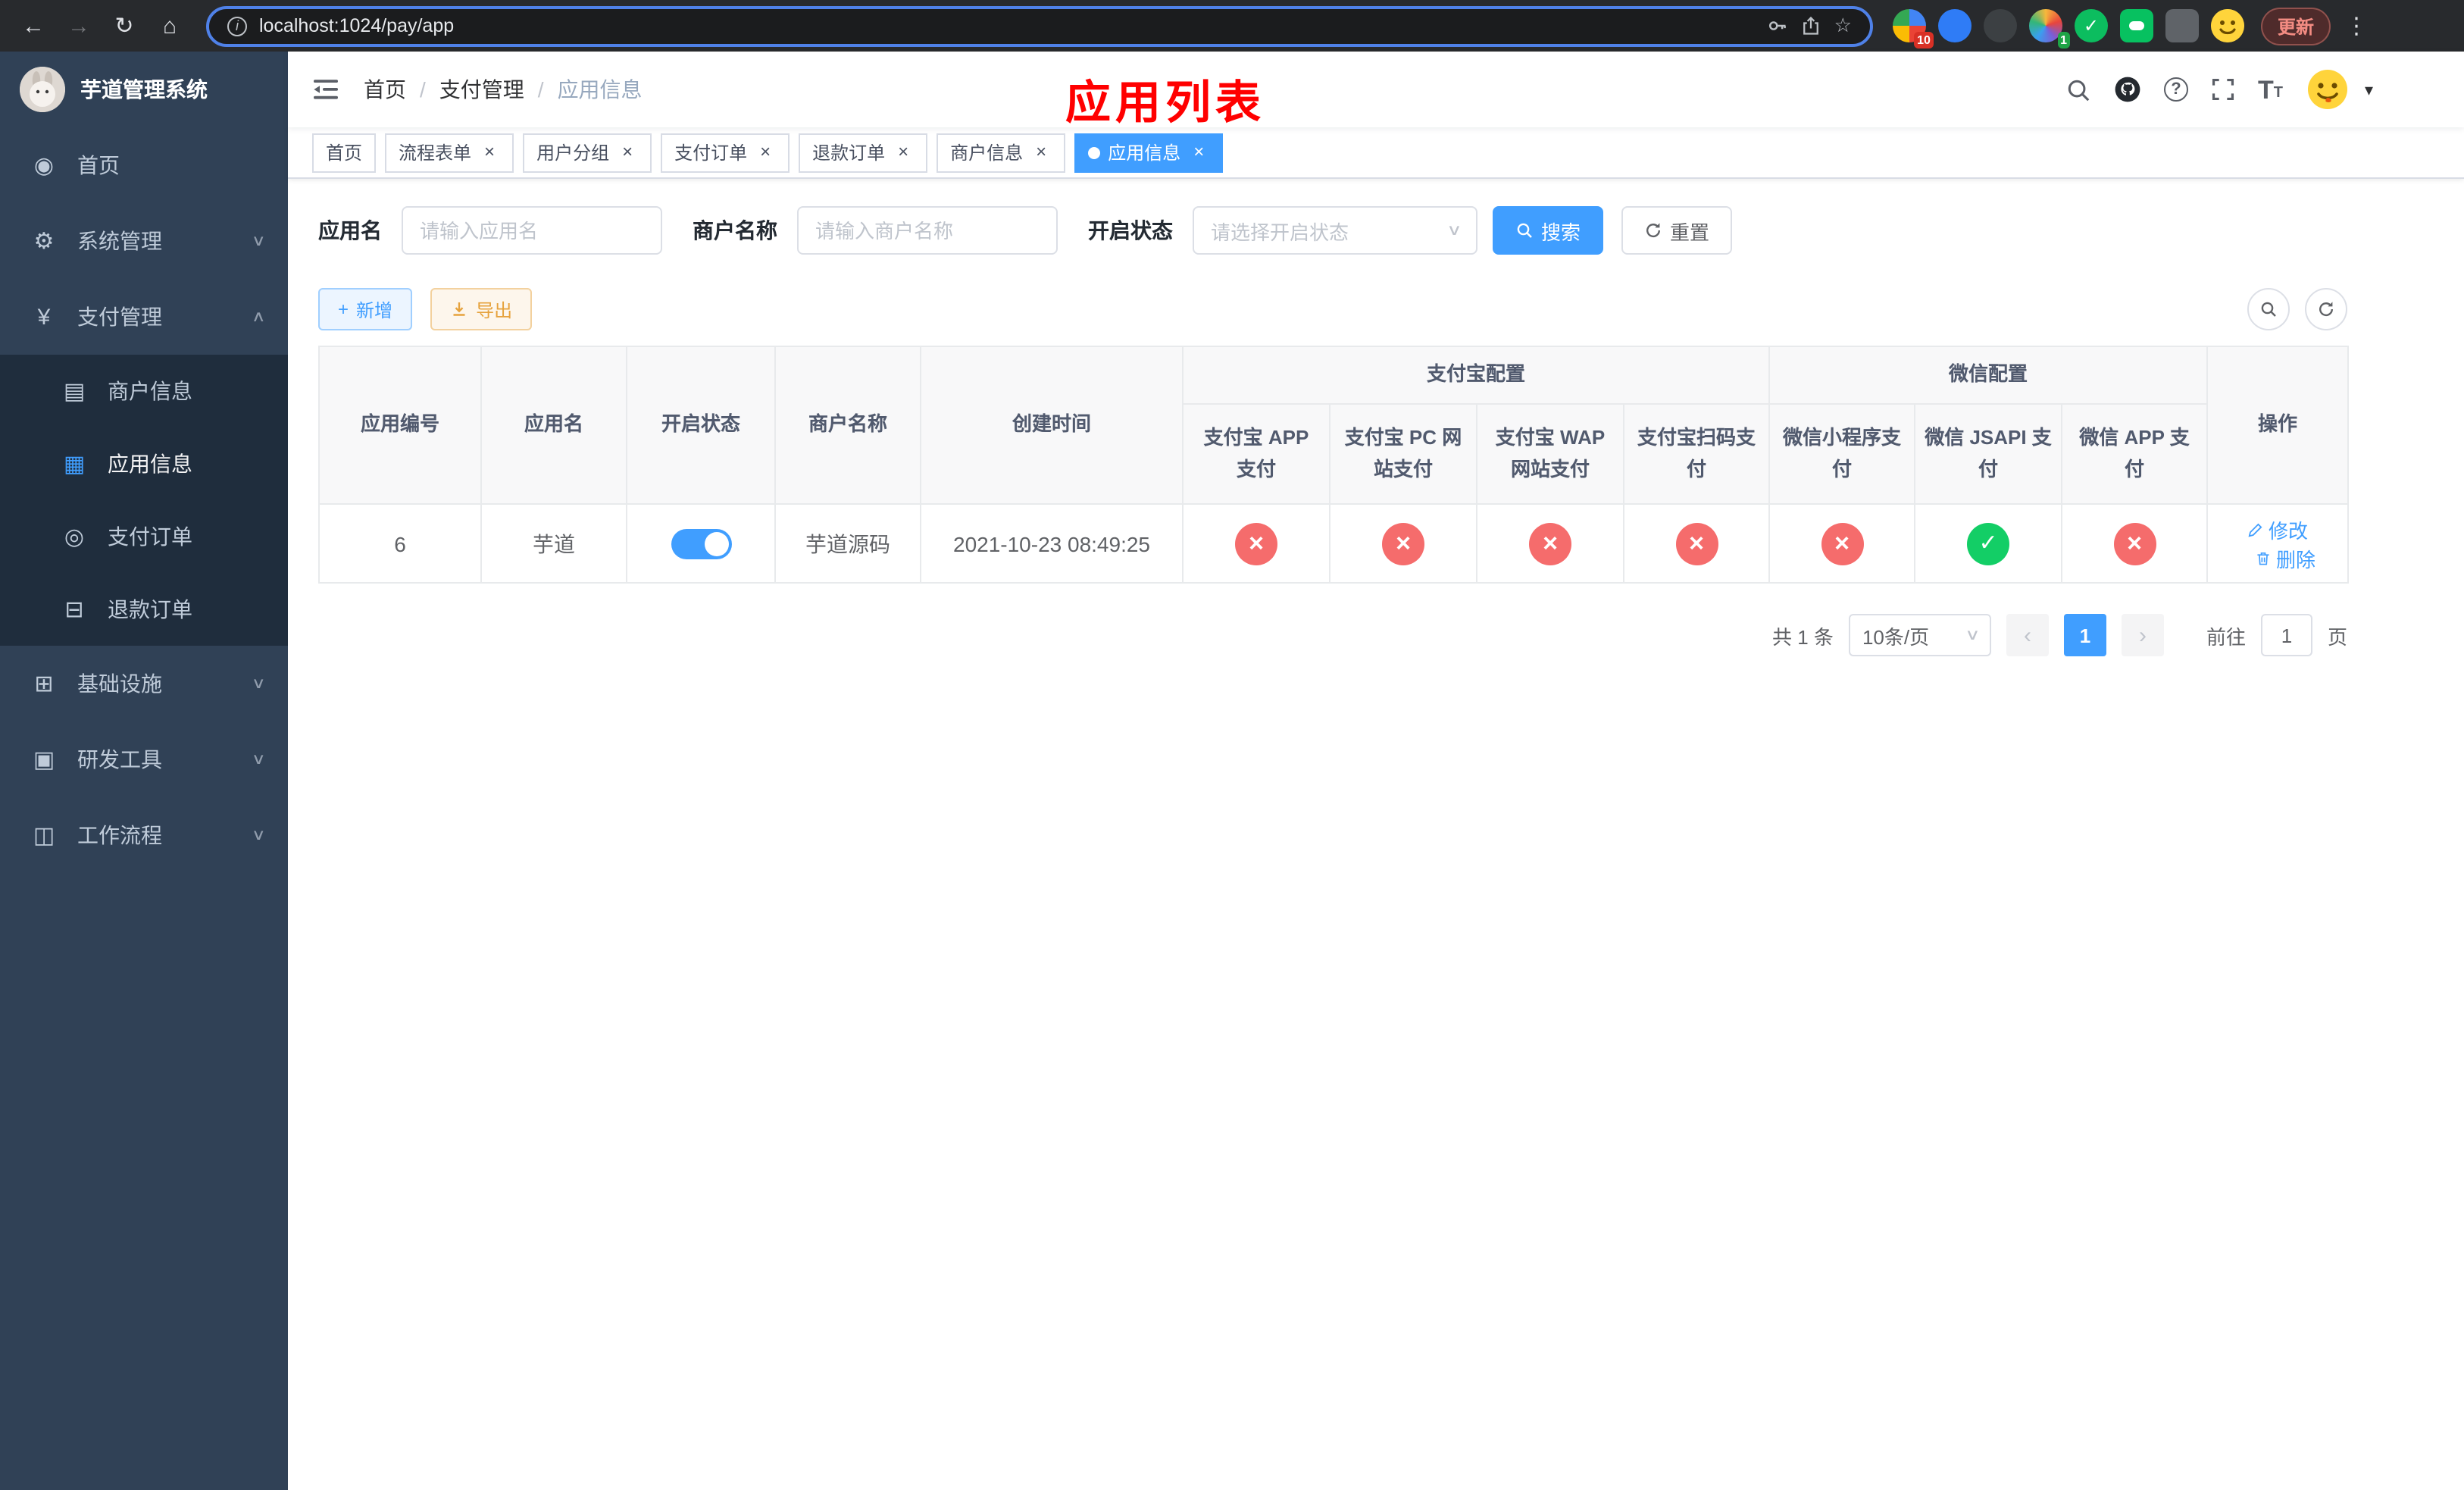  What do you see at coordinates (587, 152) in the screenshot?
I see `tab-user-group: 用户分组 ×` at bounding box center [587, 152].